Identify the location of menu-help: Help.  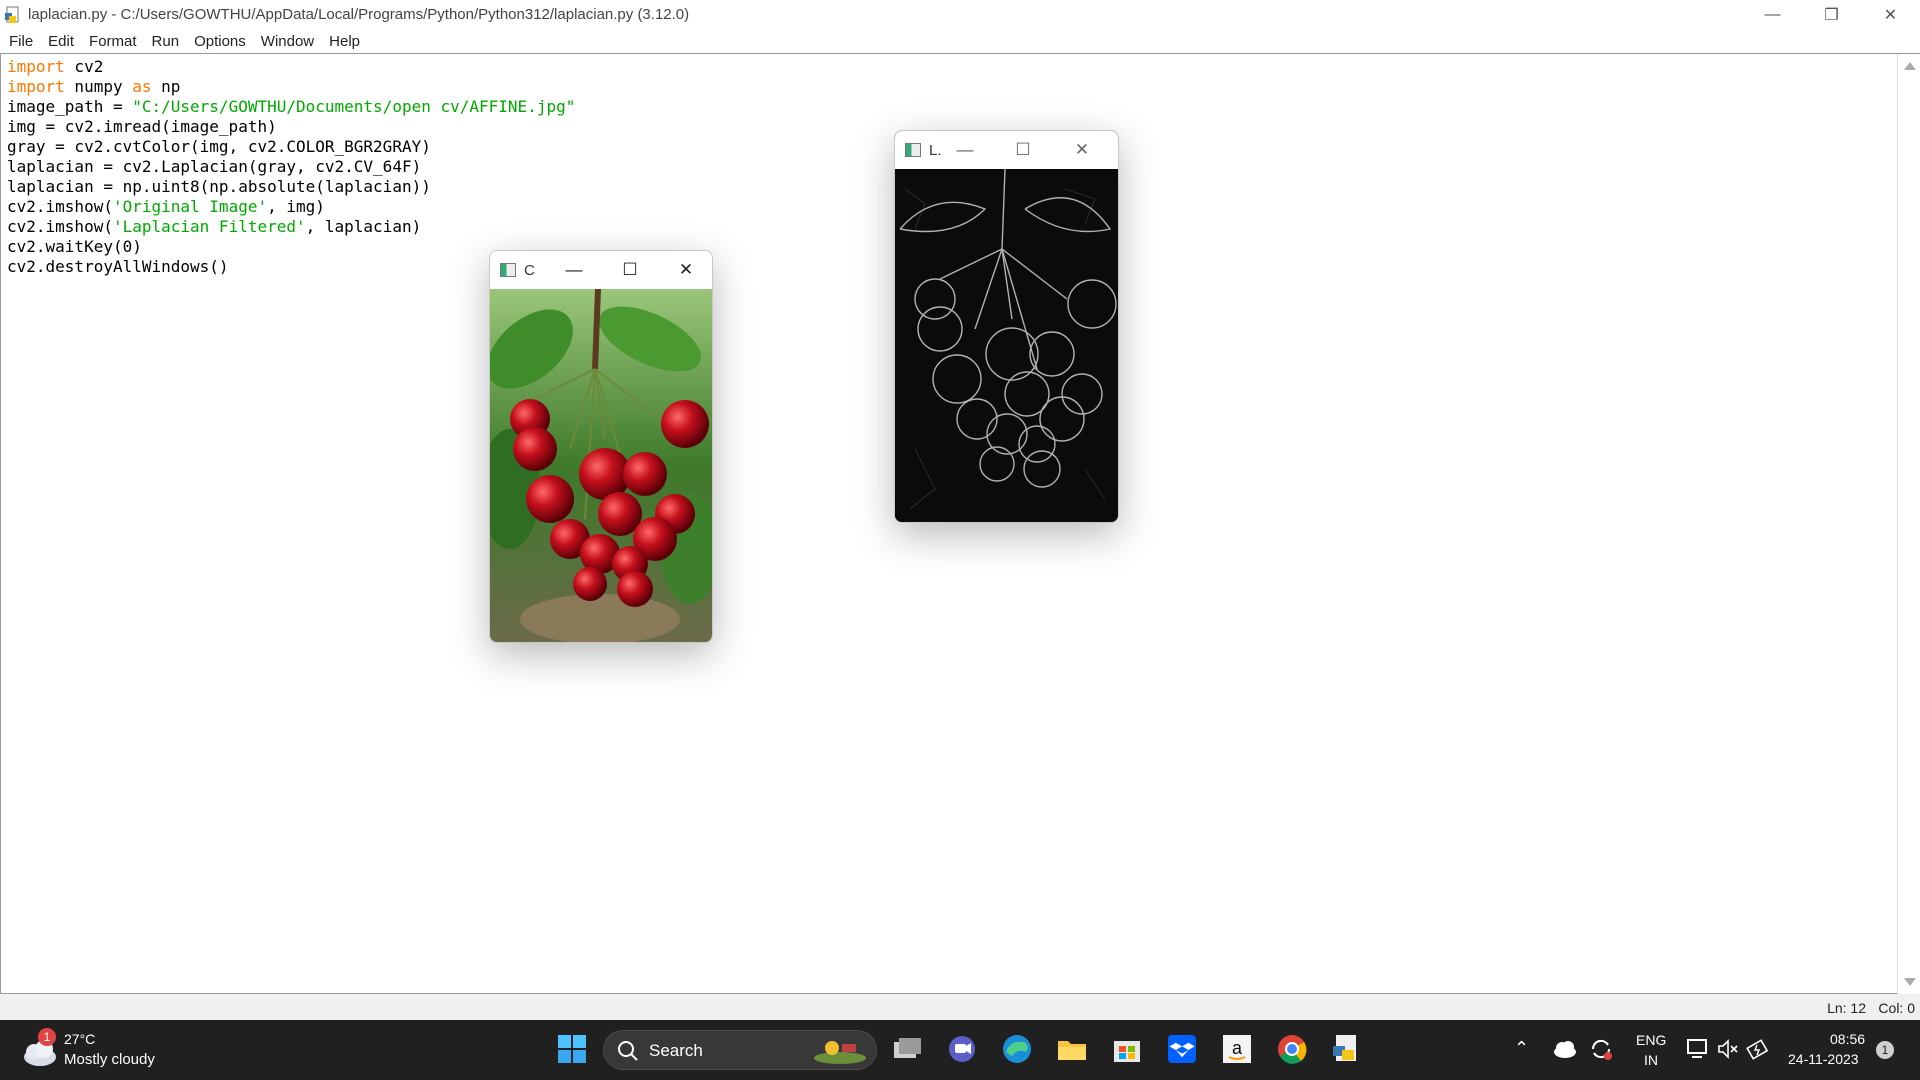
(346, 41).